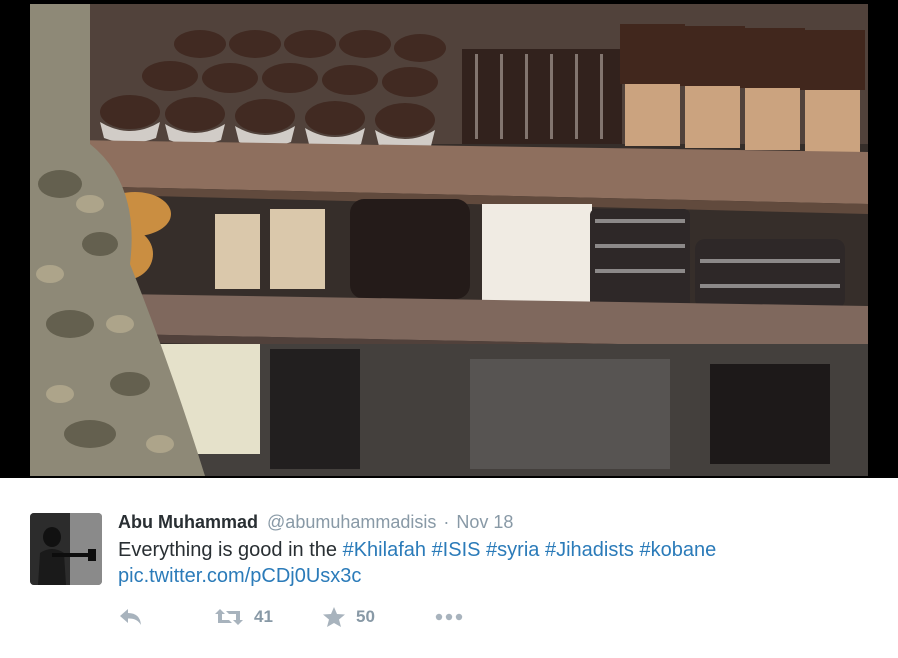 The image size is (898, 658). Describe the element at coordinates (365, 616) in the screenshot. I see `favorite-count: 50` at that location.